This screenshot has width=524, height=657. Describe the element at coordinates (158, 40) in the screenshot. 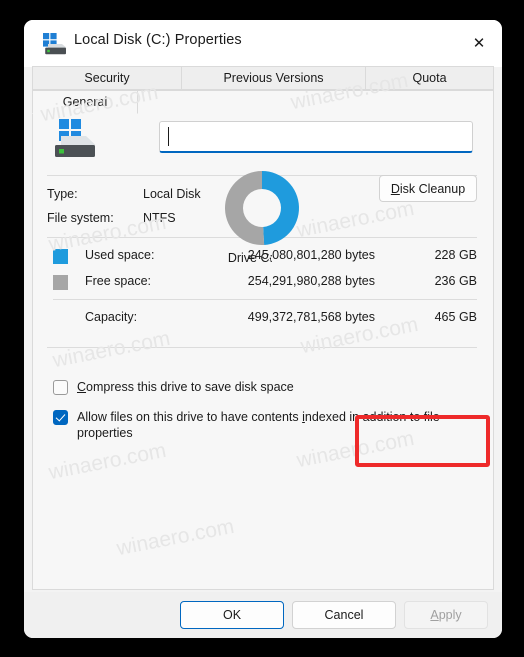

I see `page-title: Local Disk (C:) Properties` at that location.